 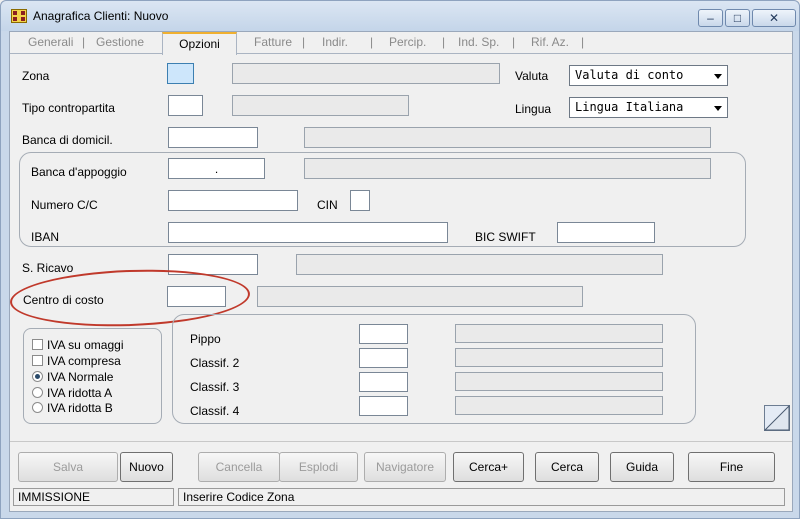 I want to click on cancella-button: Cancella, so click(x=239, y=467).